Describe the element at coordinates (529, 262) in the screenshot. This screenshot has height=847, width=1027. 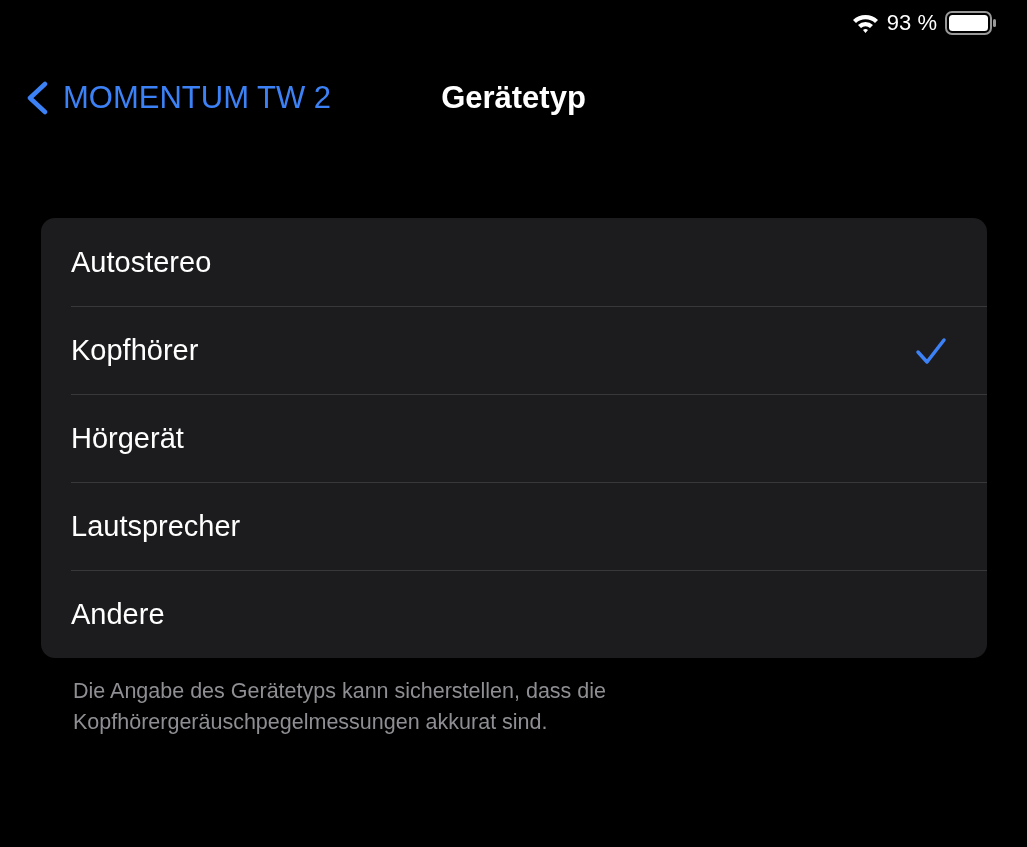
I see `option-row: Autostereo` at that location.